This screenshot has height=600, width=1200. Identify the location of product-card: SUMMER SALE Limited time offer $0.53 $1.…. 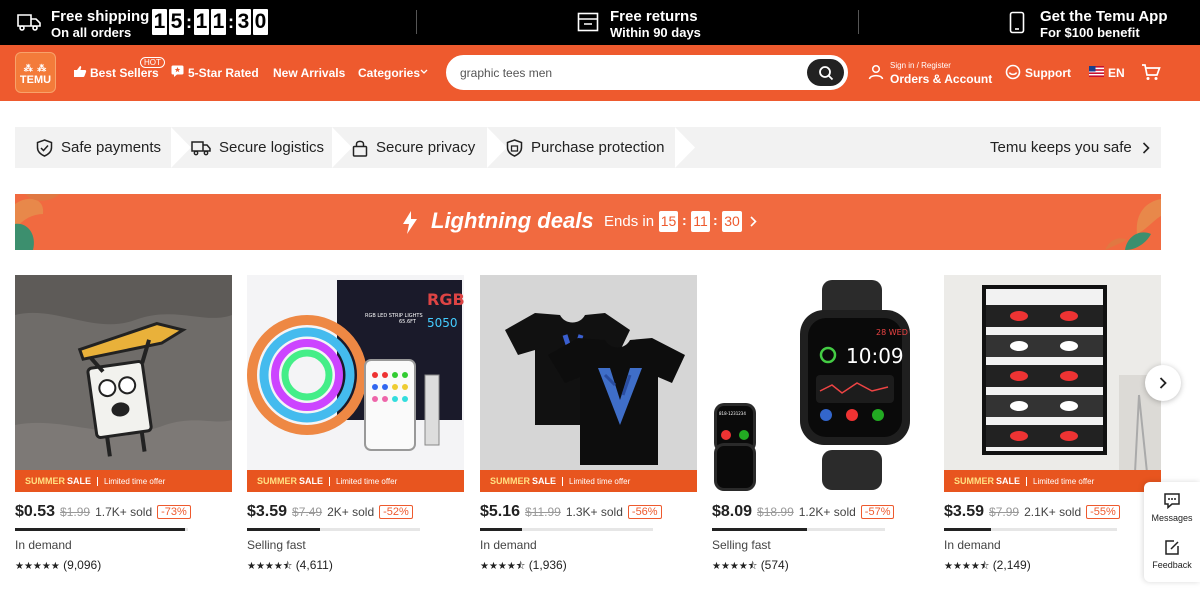
(123, 425).